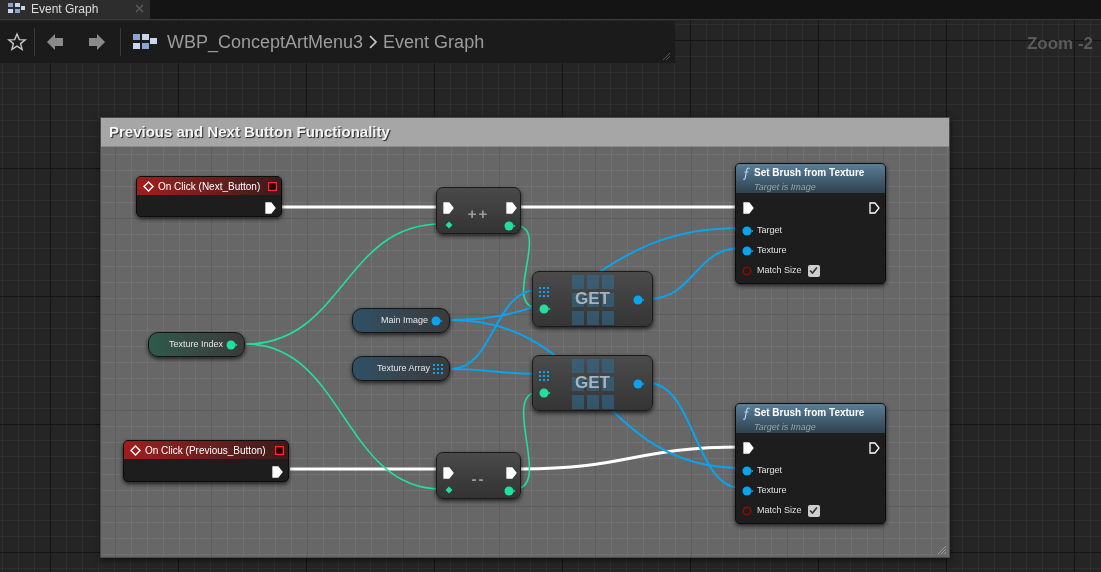  I want to click on tab-title: Event Graph, so click(65, 9).